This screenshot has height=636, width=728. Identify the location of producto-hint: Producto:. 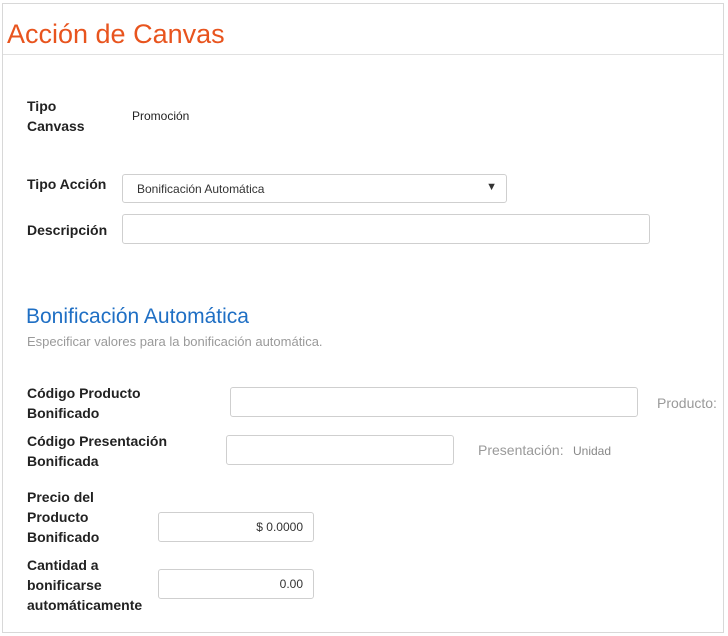
(687, 403).